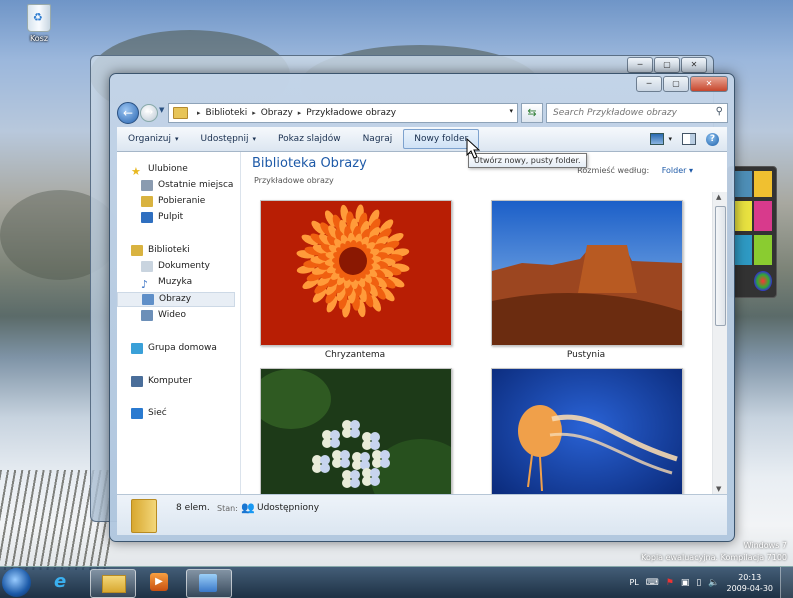 This screenshot has width=793, height=598. What do you see at coordinates (224, 139) in the screenshot?
I see `share-label: Udostępnij` at bounding box center [224, 139].